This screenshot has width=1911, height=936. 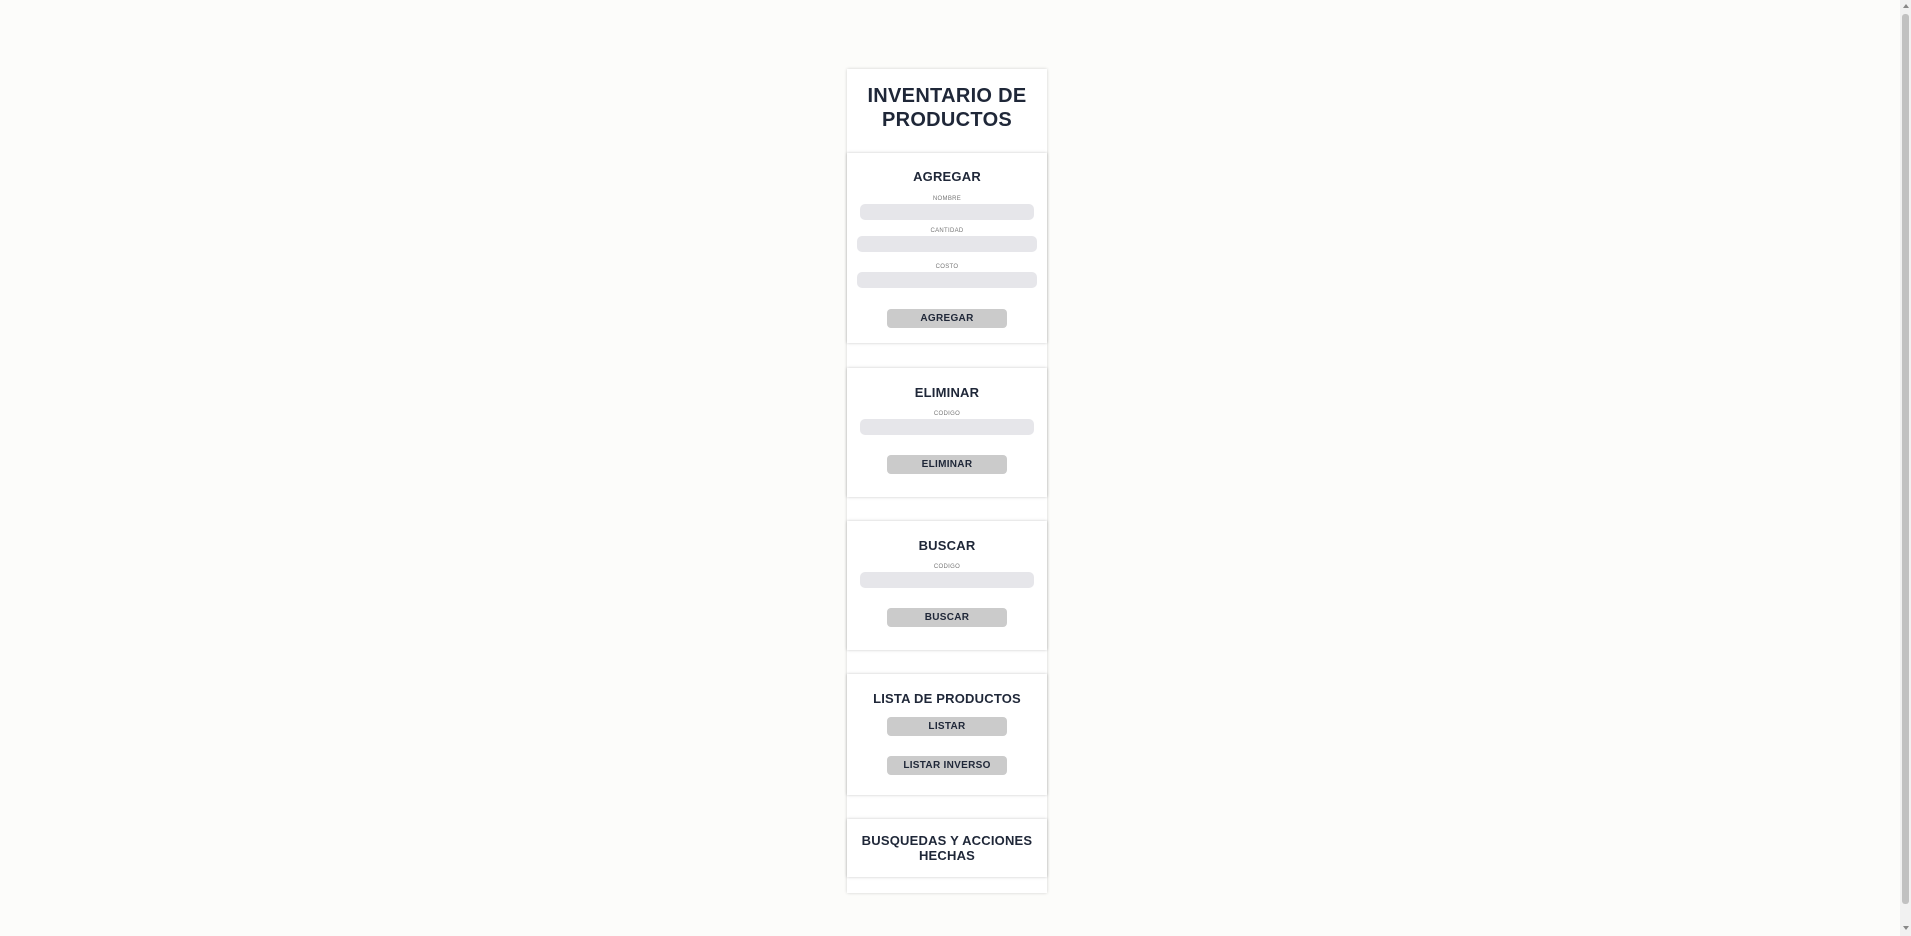 I want to click on listar-button: LISTAR, so click(x=947, y=726).